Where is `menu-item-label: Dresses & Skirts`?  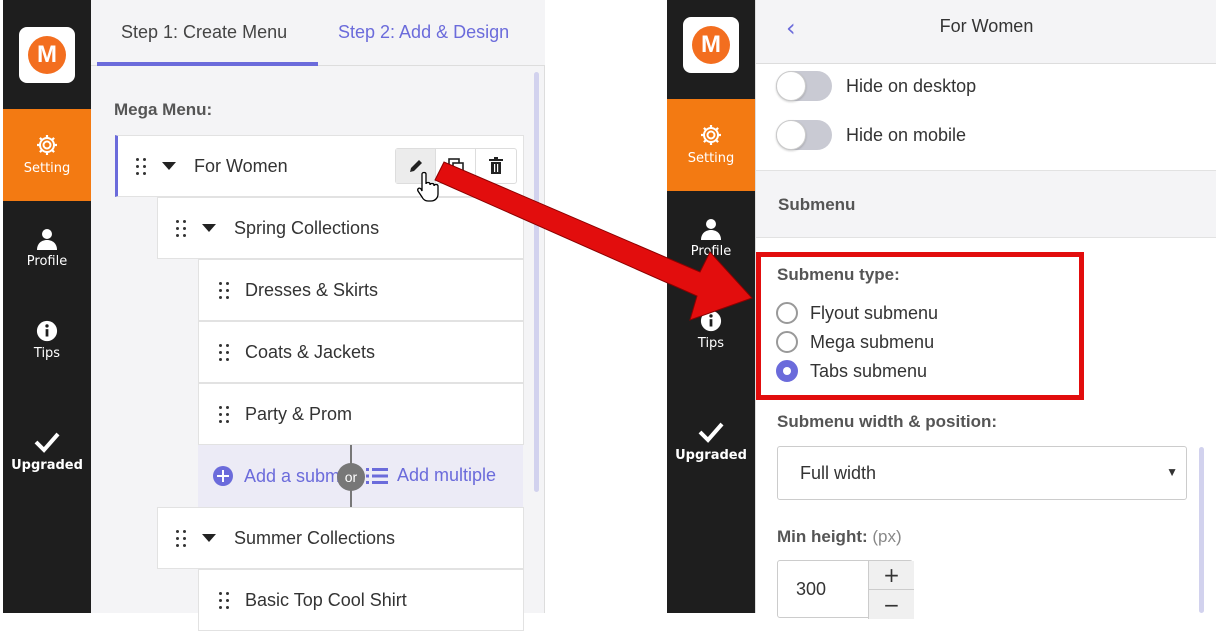 menu-item-label: Dresses & Skirts is located at coordinates (312, 289).